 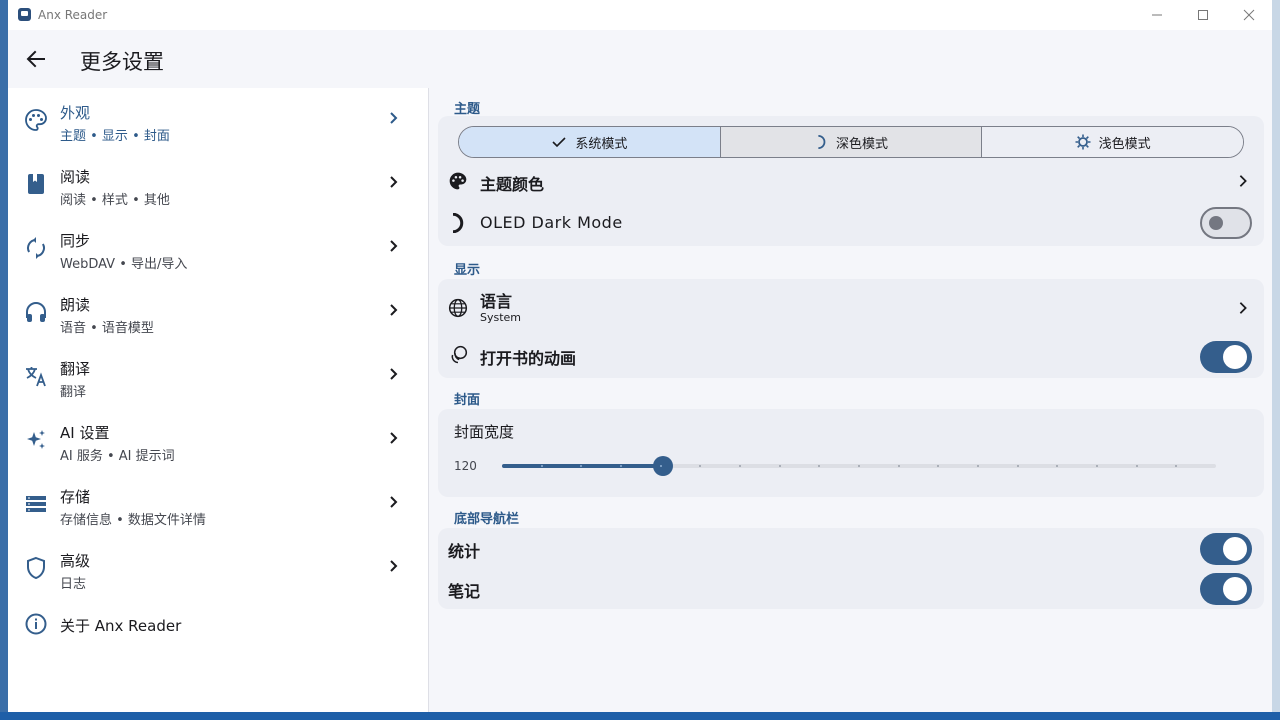 What do you see at coordinates (218, 376) in the screenshot?
I see `nav-item-translate: 翻译 翻译` at bounding box center [218, 376].